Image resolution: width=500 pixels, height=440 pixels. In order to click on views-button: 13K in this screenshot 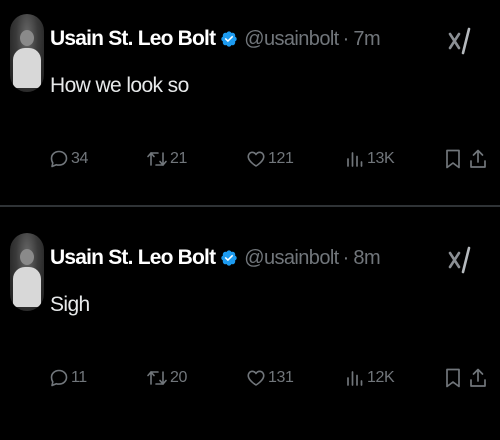, I will do `click(370, 159)`.